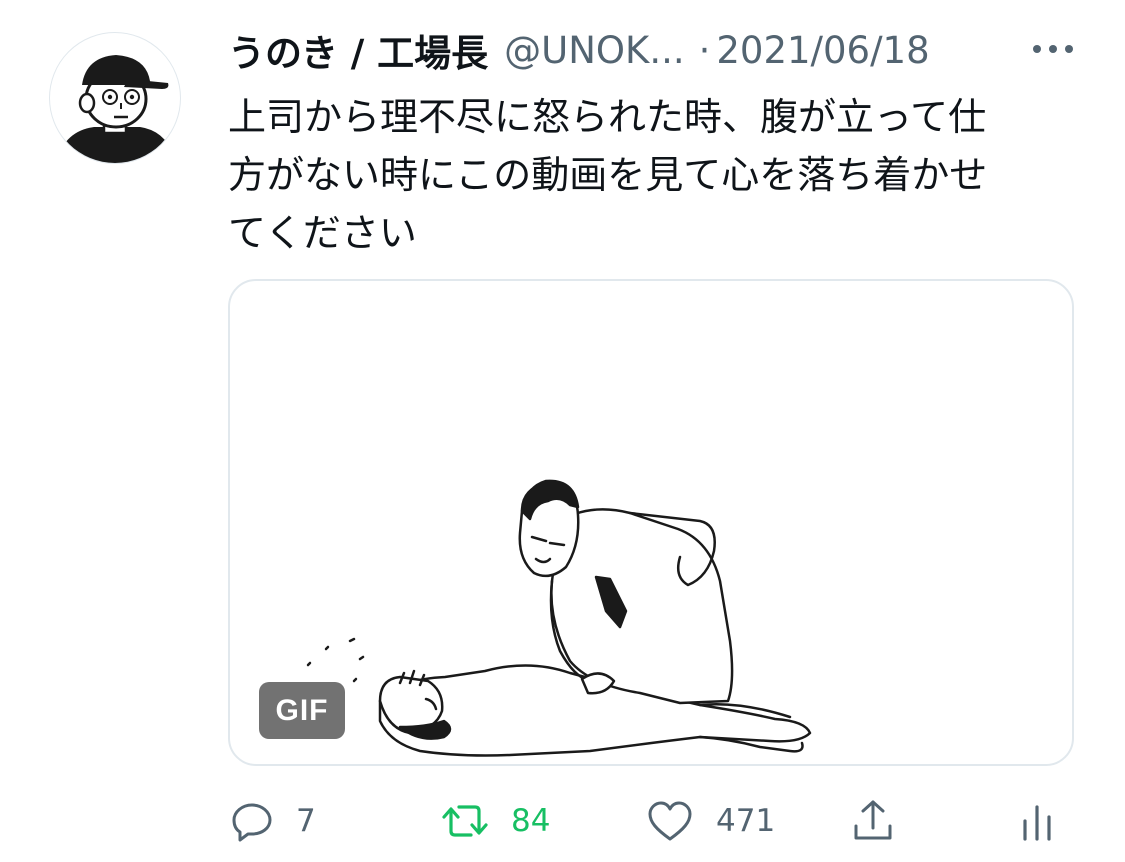 The image size is (1125, 862). I want to click on tweet-text-line: てください, so click(322, 233).